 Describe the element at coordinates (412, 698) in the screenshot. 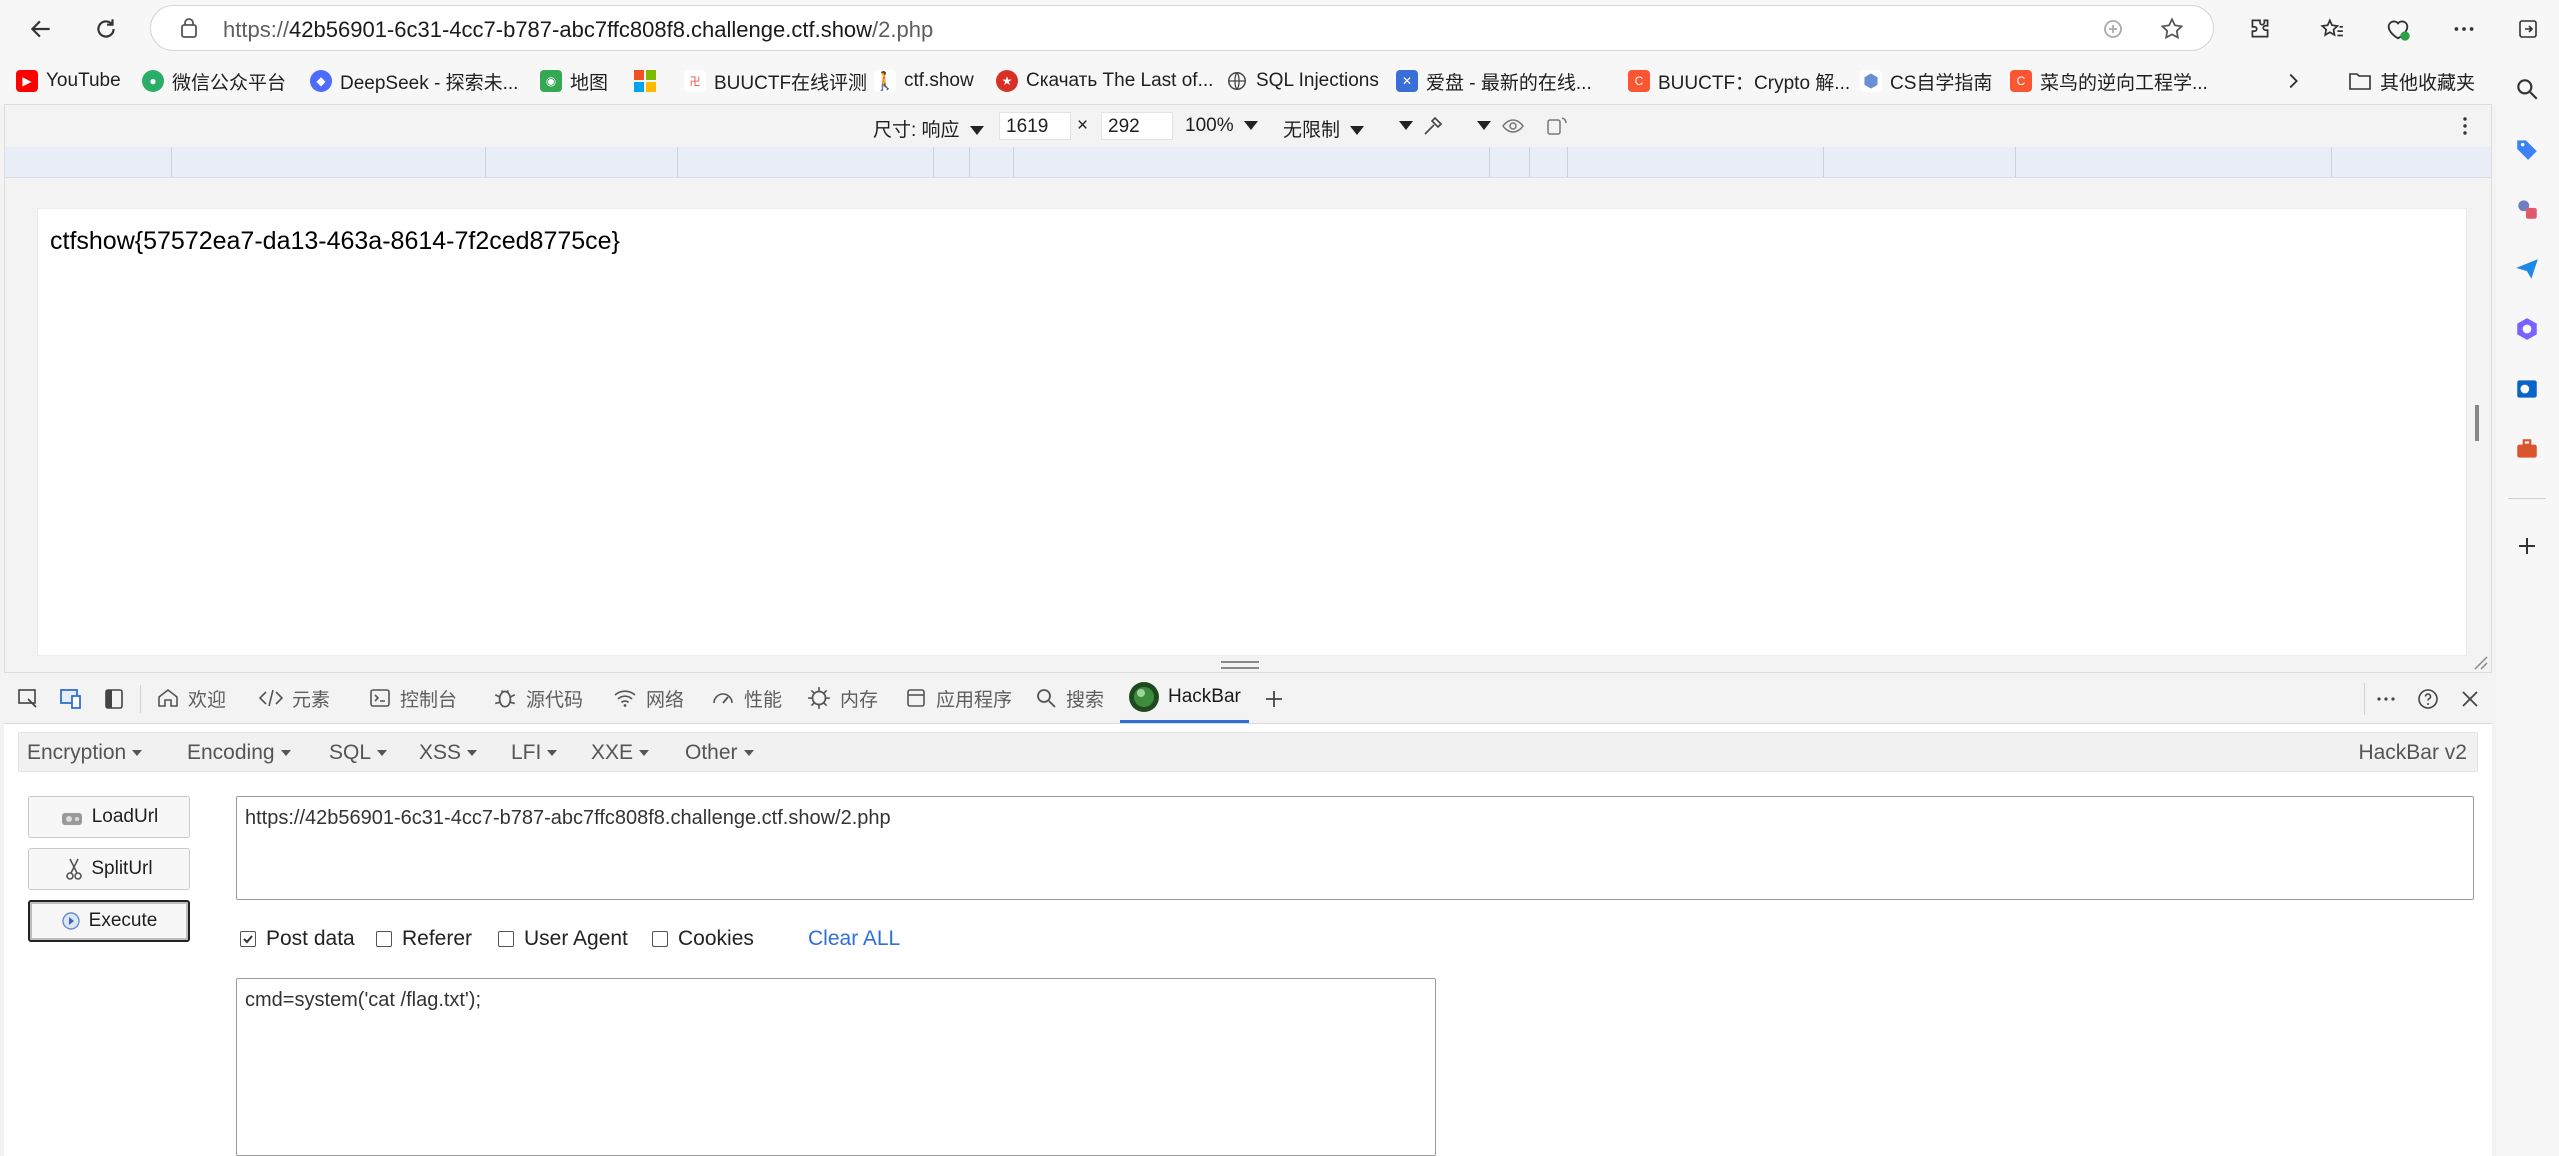

I see `tab-console: 控制台` at that location.